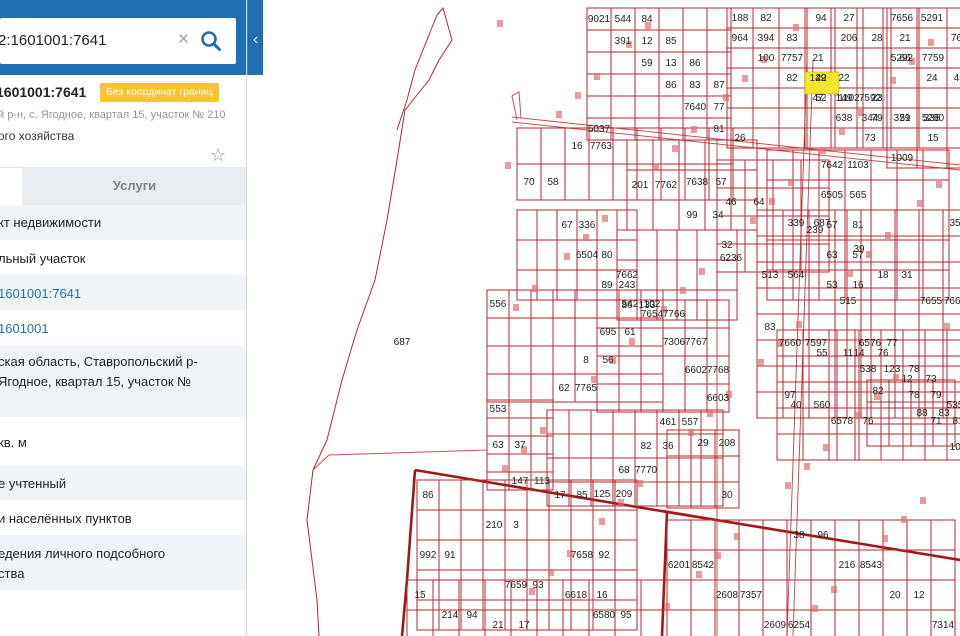 The image size is (960, 636). What do you see at coordinates (218, 155) in the screenshot?
I see `star-icon: ☆` at bounding box center [218, 155].